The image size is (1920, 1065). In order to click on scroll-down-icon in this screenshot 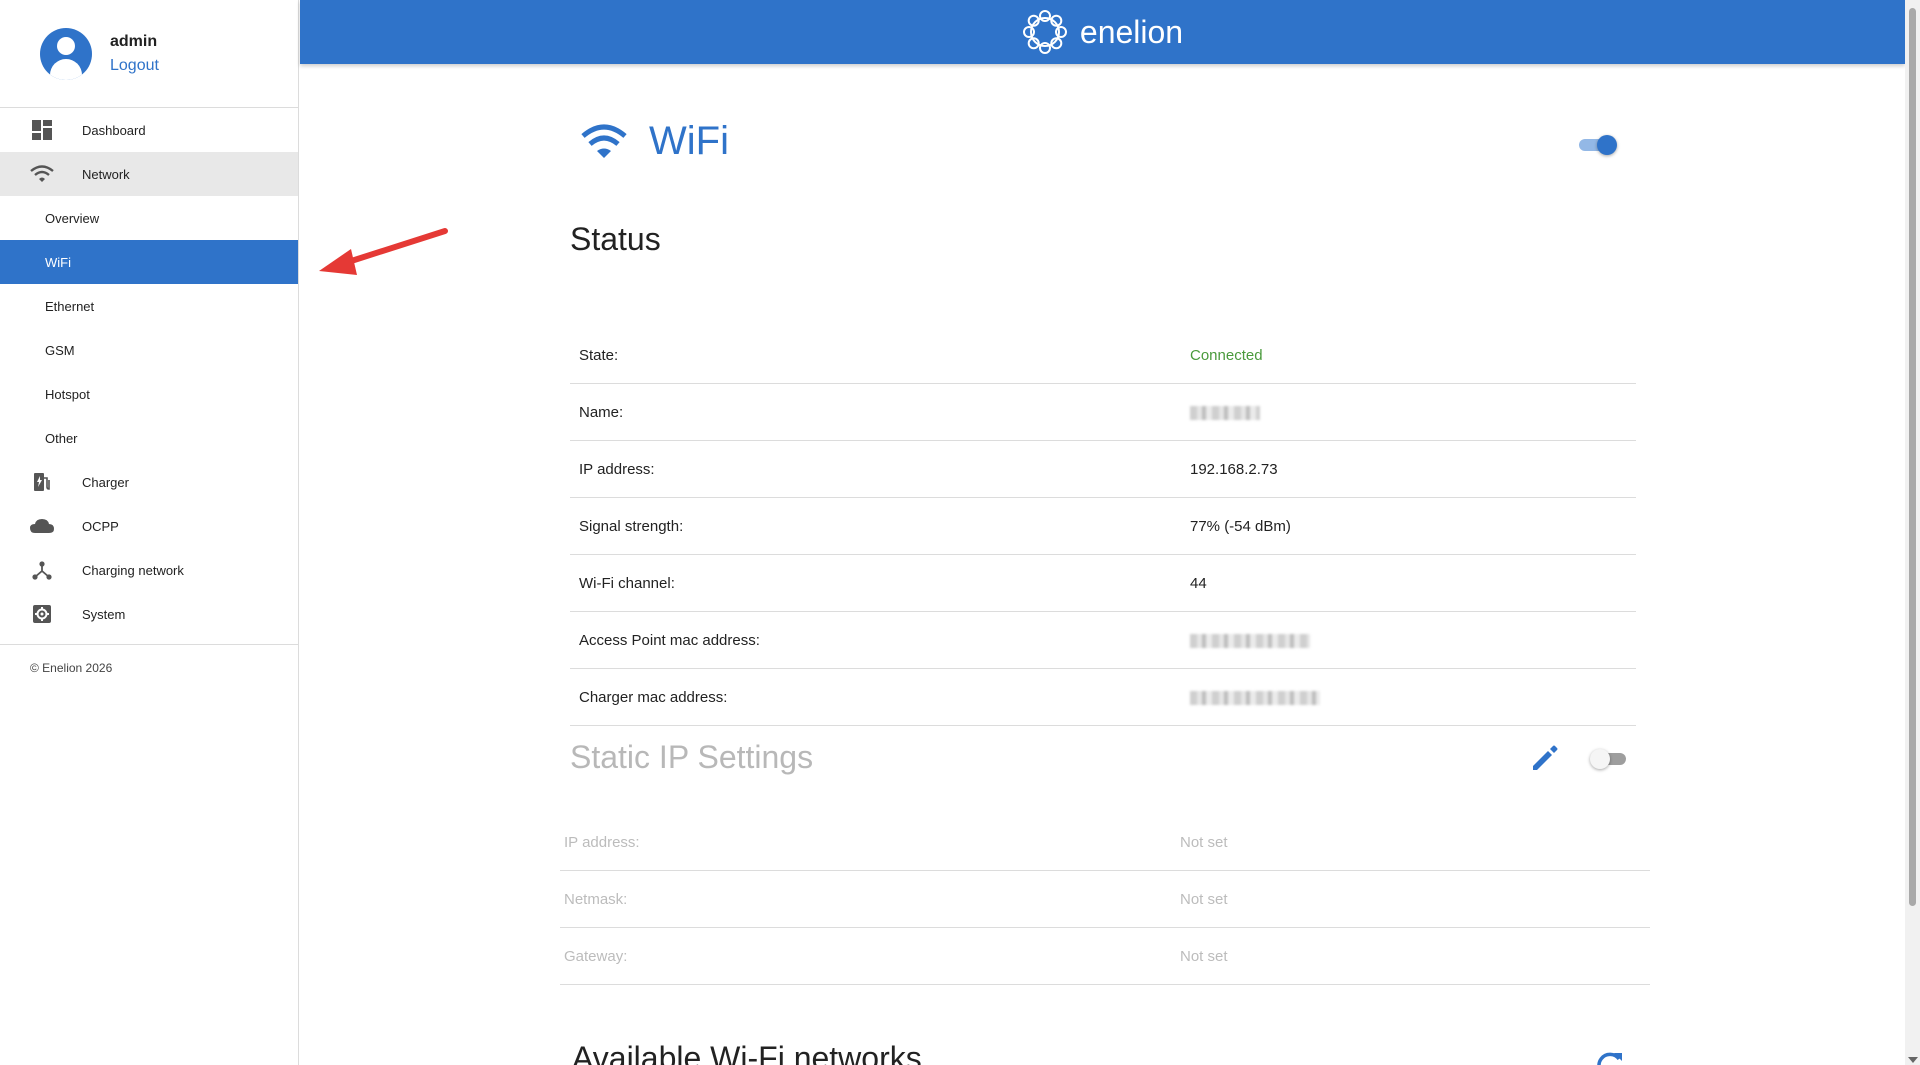, I will do `click(1913, 1060)`.